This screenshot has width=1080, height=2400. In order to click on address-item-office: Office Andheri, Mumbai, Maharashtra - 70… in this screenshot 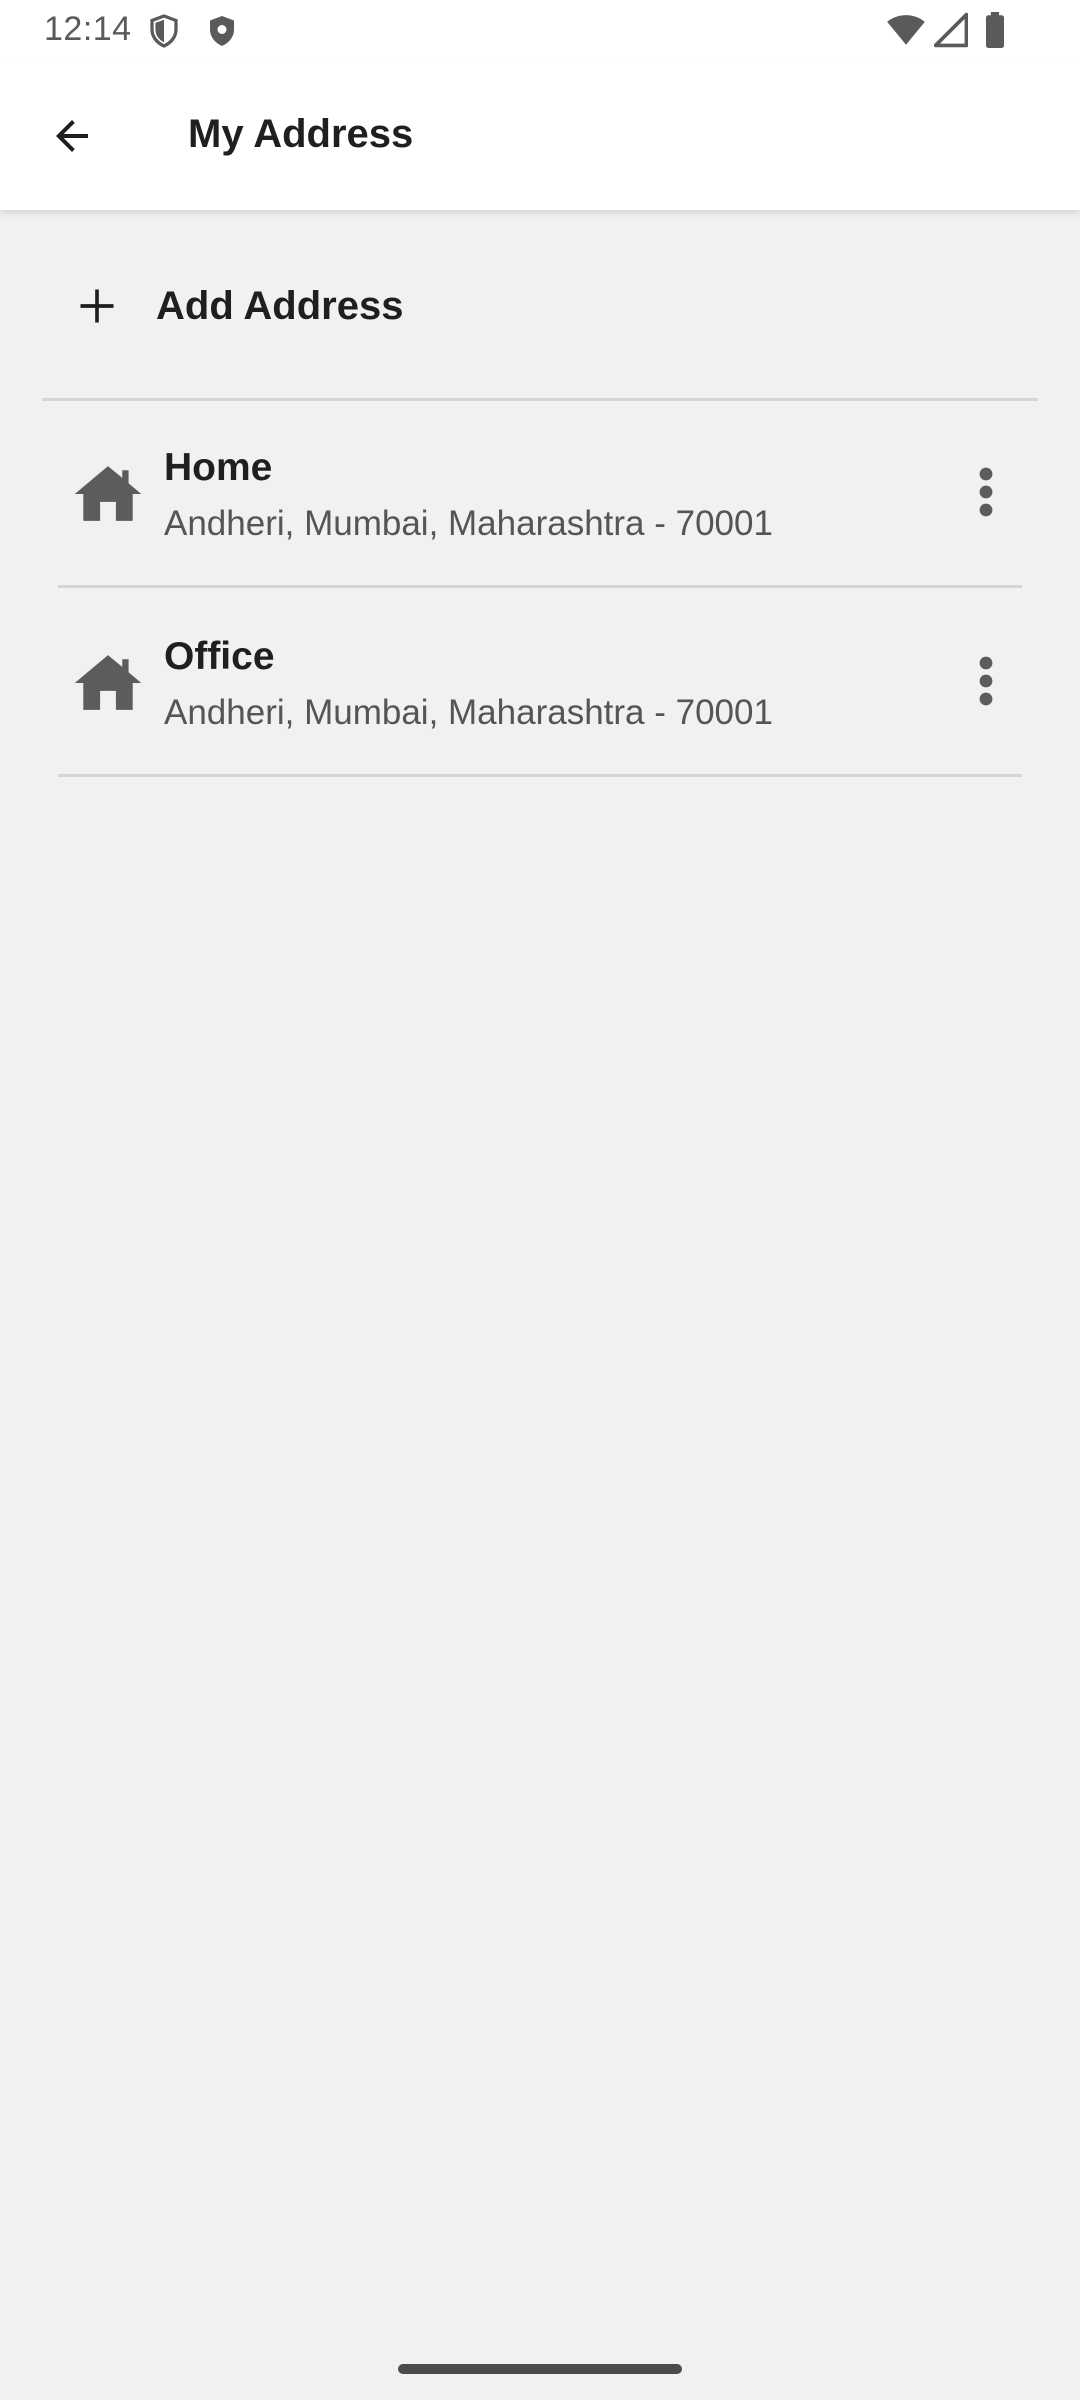, I will do `click(540, 683)`.